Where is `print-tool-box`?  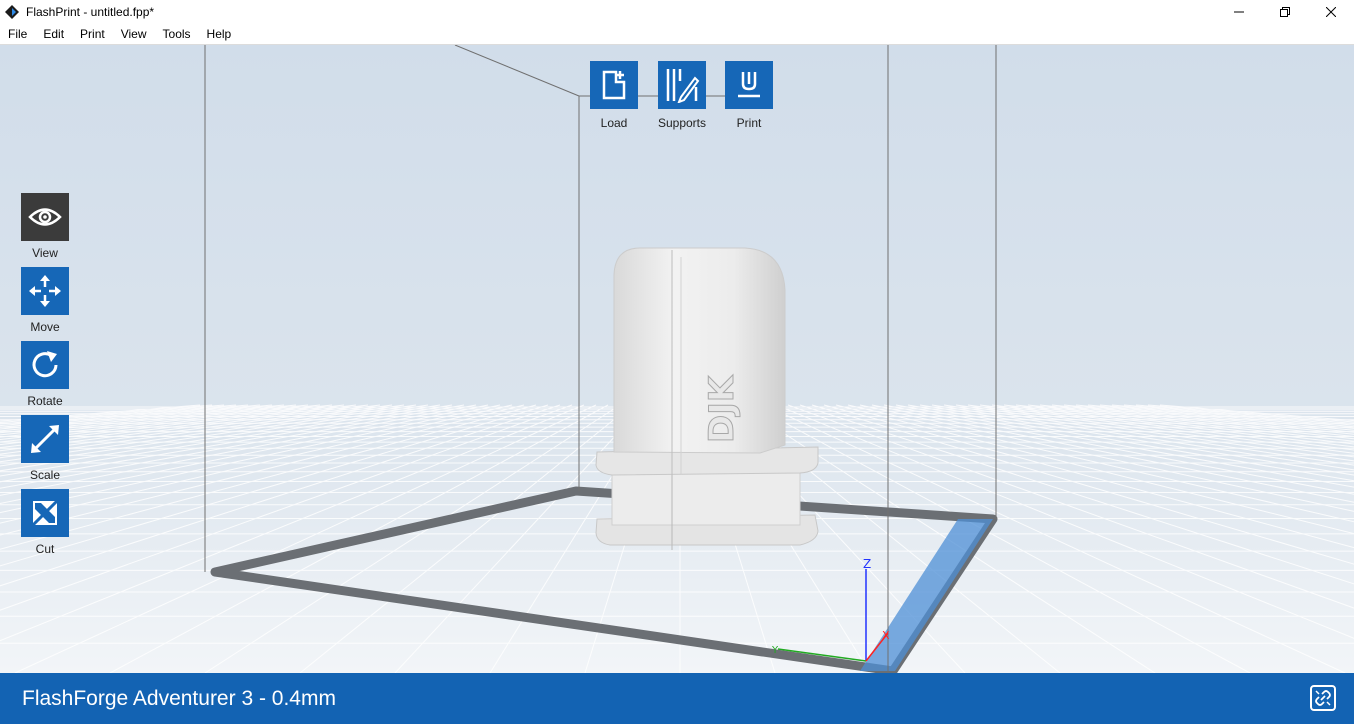
print-tool-box is located at coordinates (749, 85).